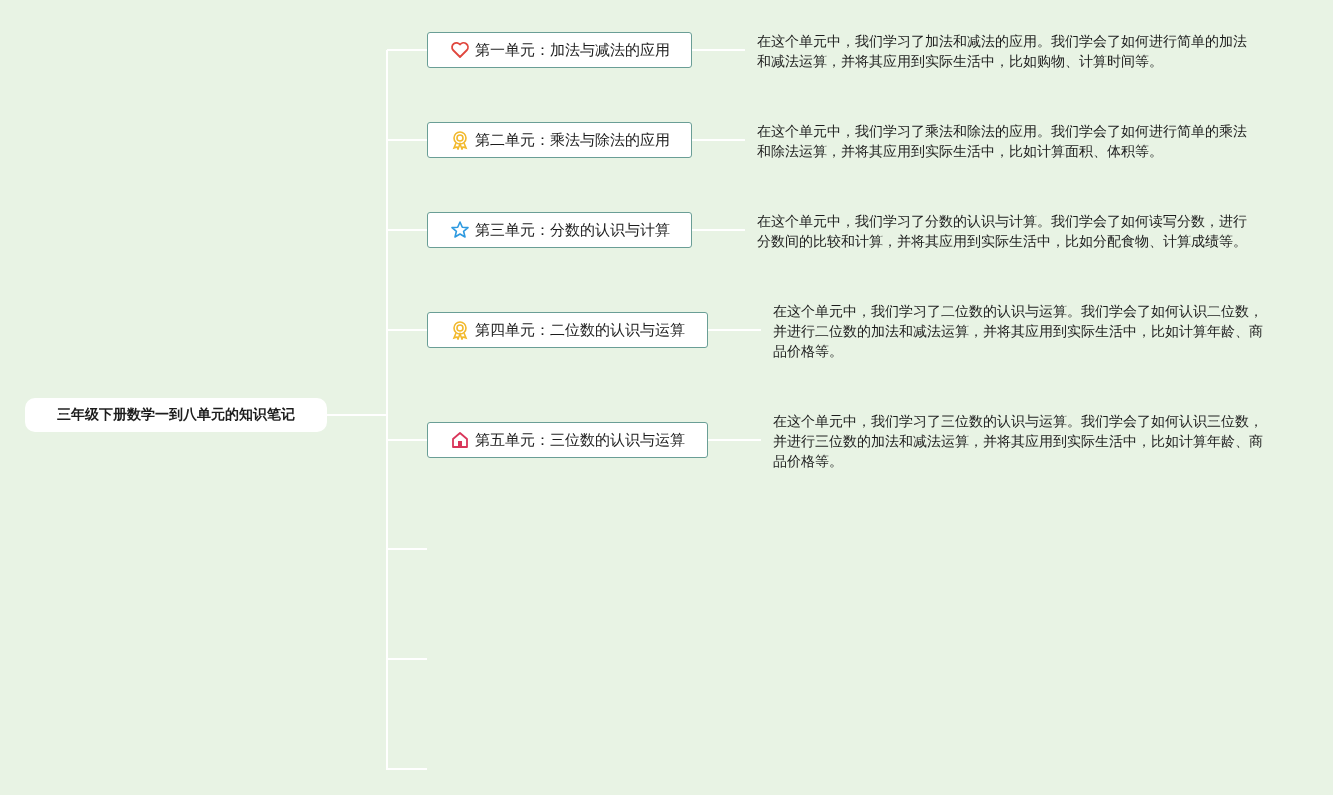 The height and width of the screenshot is (795, 1333). I want to click on unit-title: 第一单元：加法与减法的应用, so click(572, 50).